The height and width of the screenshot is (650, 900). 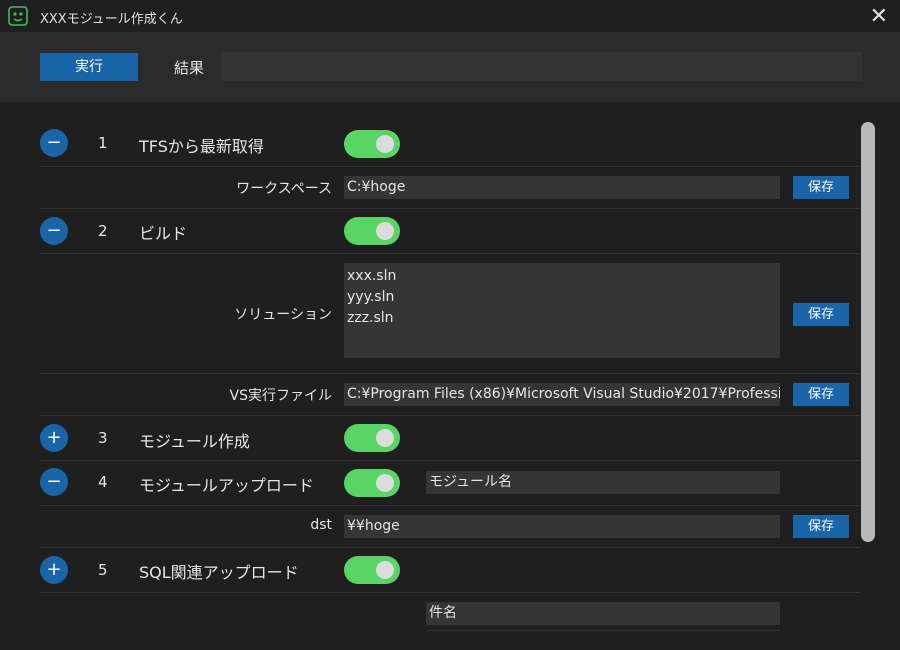 What do you see at coordinates (103, 438) in the screenshot?
I see `step-number: 3` at bounding box center [103, 438].